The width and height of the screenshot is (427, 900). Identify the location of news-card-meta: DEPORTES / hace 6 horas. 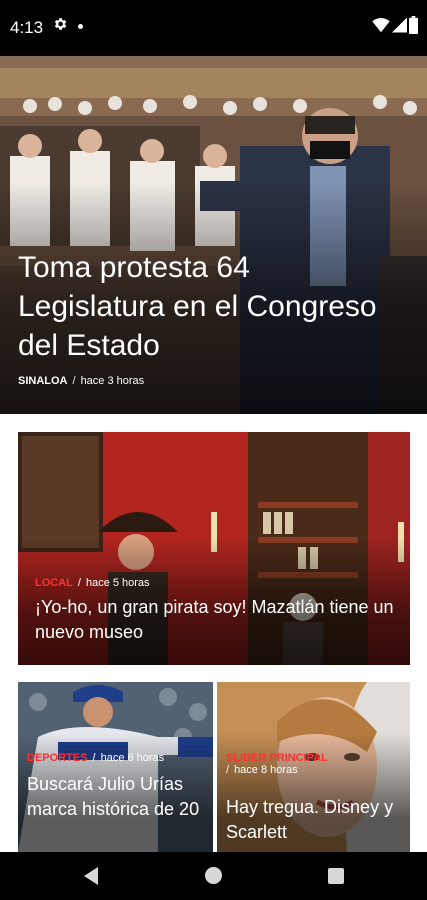
(117, 758).